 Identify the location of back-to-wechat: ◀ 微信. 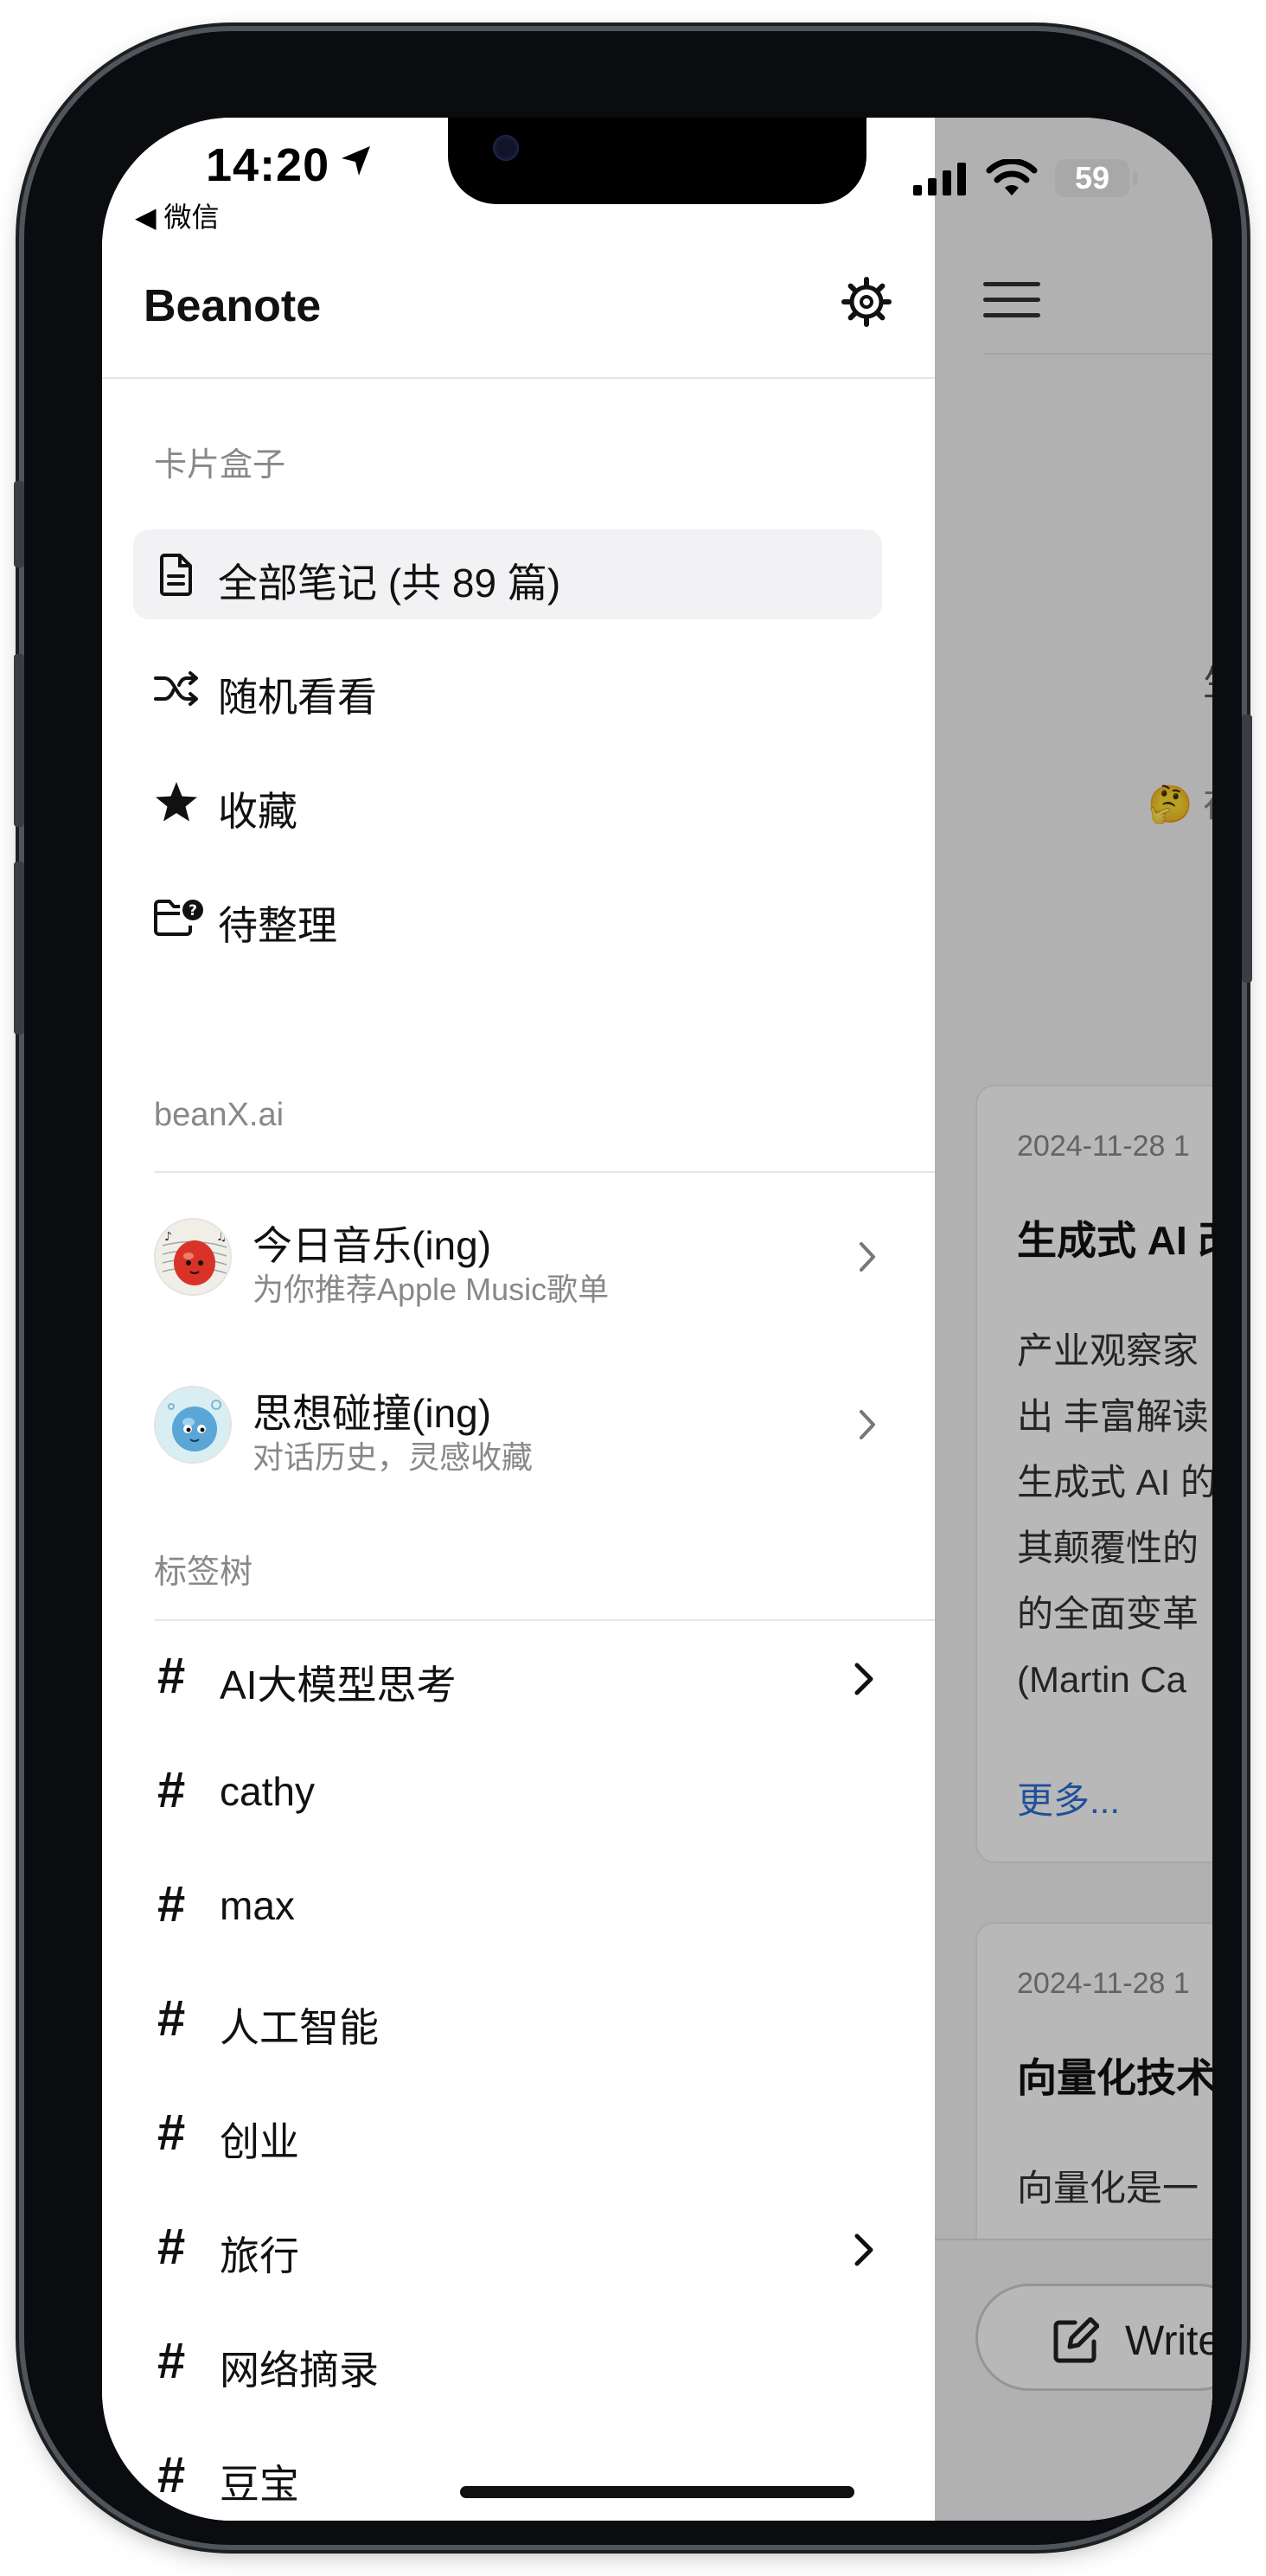
(177, 215).